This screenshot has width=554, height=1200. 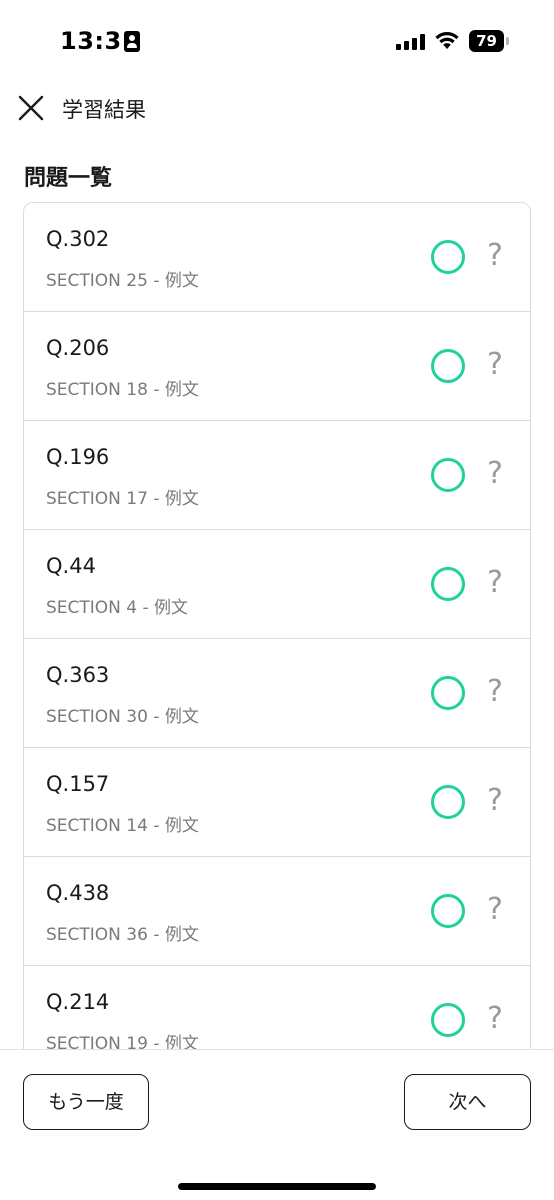 What do you see at coordinates (78, 893) in the screenshot?
I see `question-label: Q.438` at bounding box center [78, 893].